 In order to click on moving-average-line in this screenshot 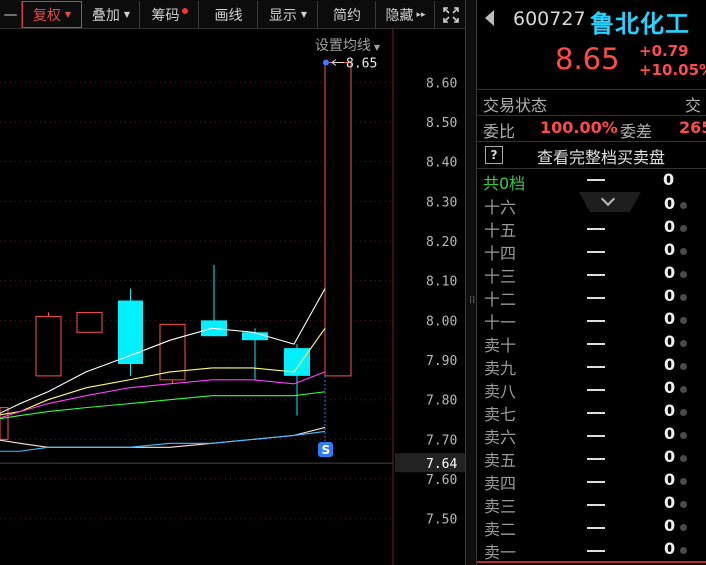, I will do `click(163, 441)`.